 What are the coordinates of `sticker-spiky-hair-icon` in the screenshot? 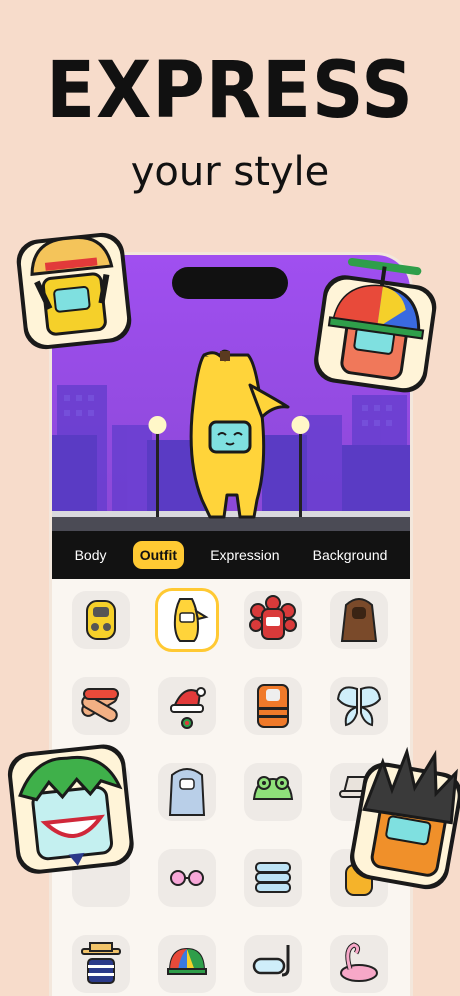 It's located at (404, 818).